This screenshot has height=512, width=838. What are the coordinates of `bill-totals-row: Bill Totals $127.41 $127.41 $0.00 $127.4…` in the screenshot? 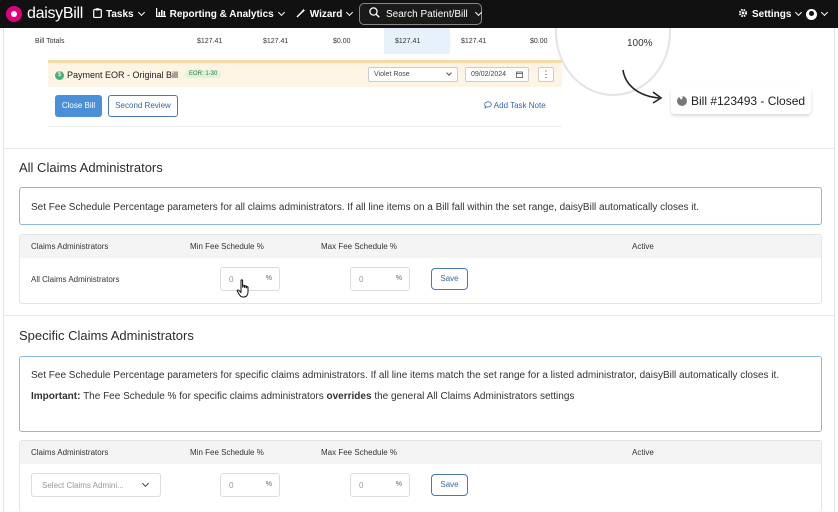 It's located at (296, 41).